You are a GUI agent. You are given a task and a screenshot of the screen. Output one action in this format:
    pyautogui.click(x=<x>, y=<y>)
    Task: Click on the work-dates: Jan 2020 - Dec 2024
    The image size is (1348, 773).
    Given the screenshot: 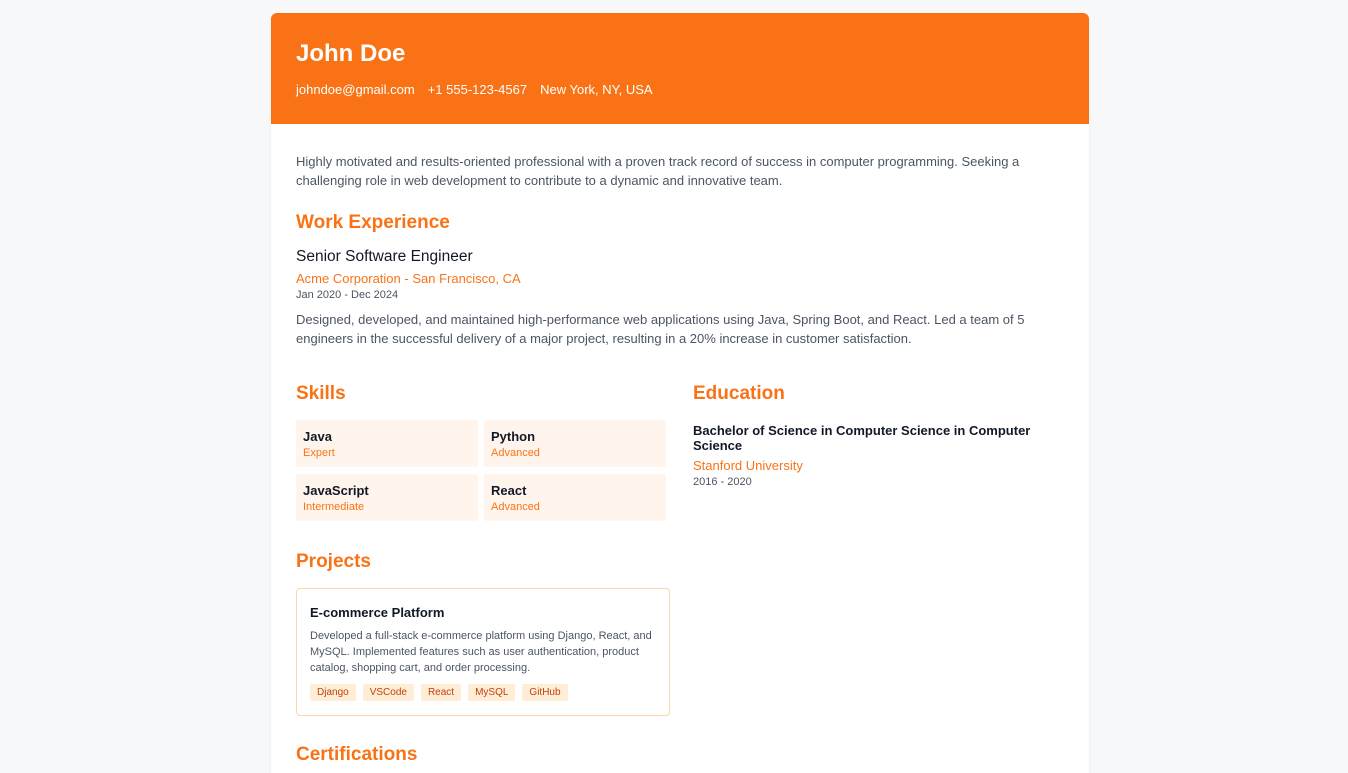 What is the action you would take?
    pyautogui.click(x=347, y=295)
    